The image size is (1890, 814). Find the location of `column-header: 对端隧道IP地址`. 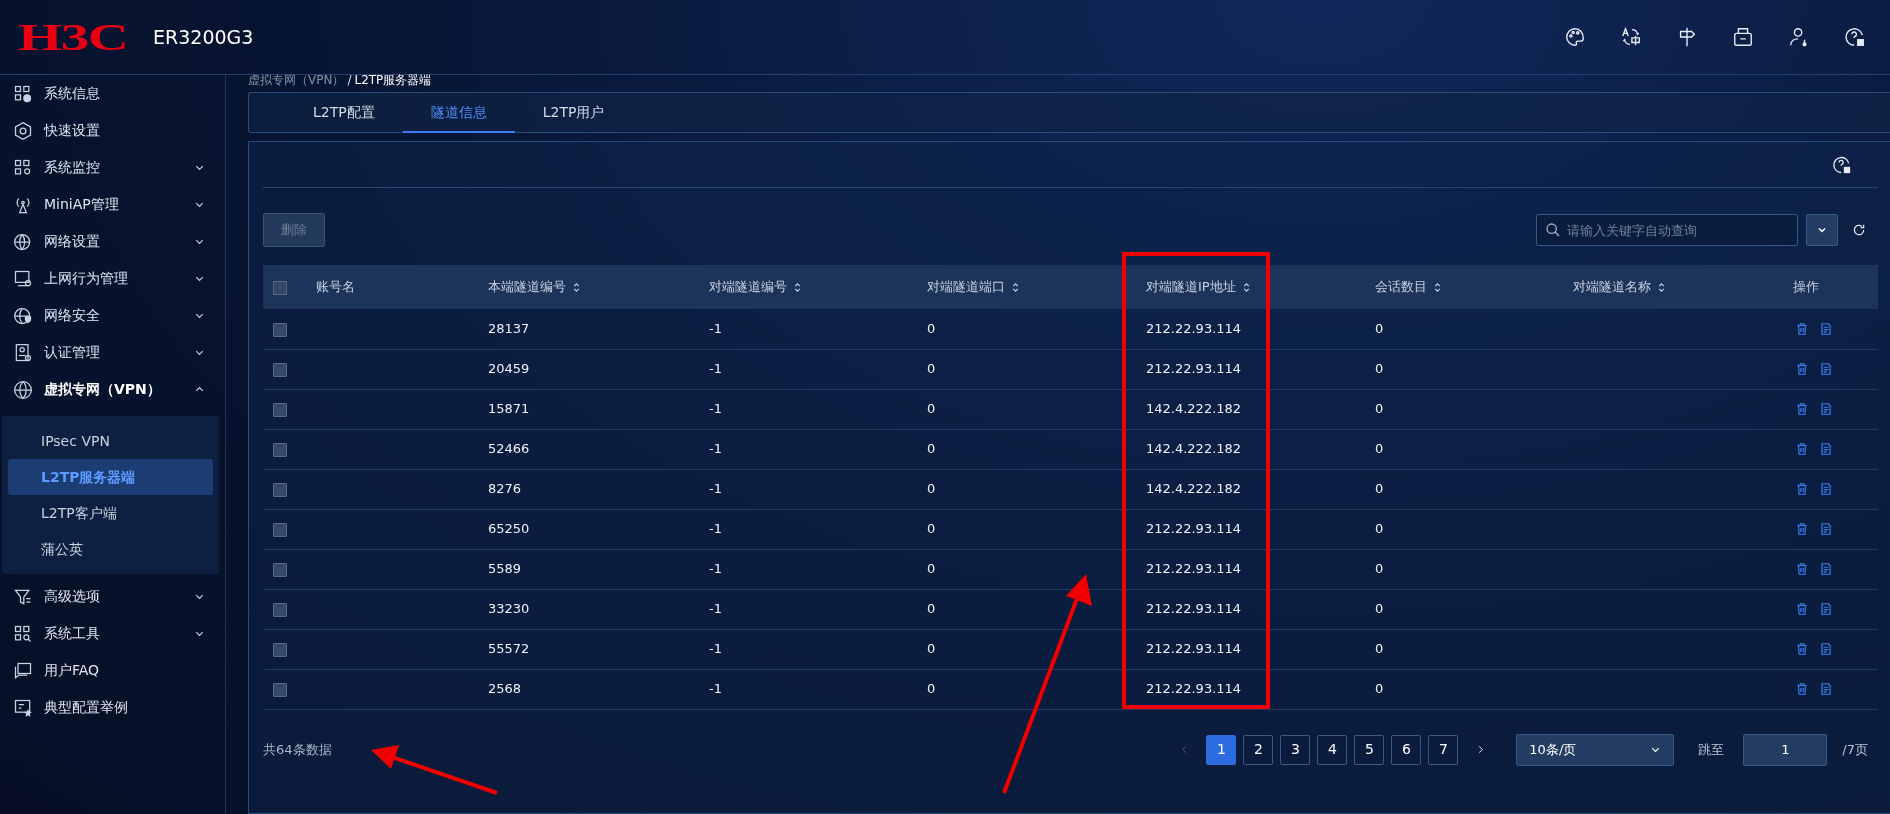

column-header: 对端隧道IP地址 is located at coordinates (1191, 287).